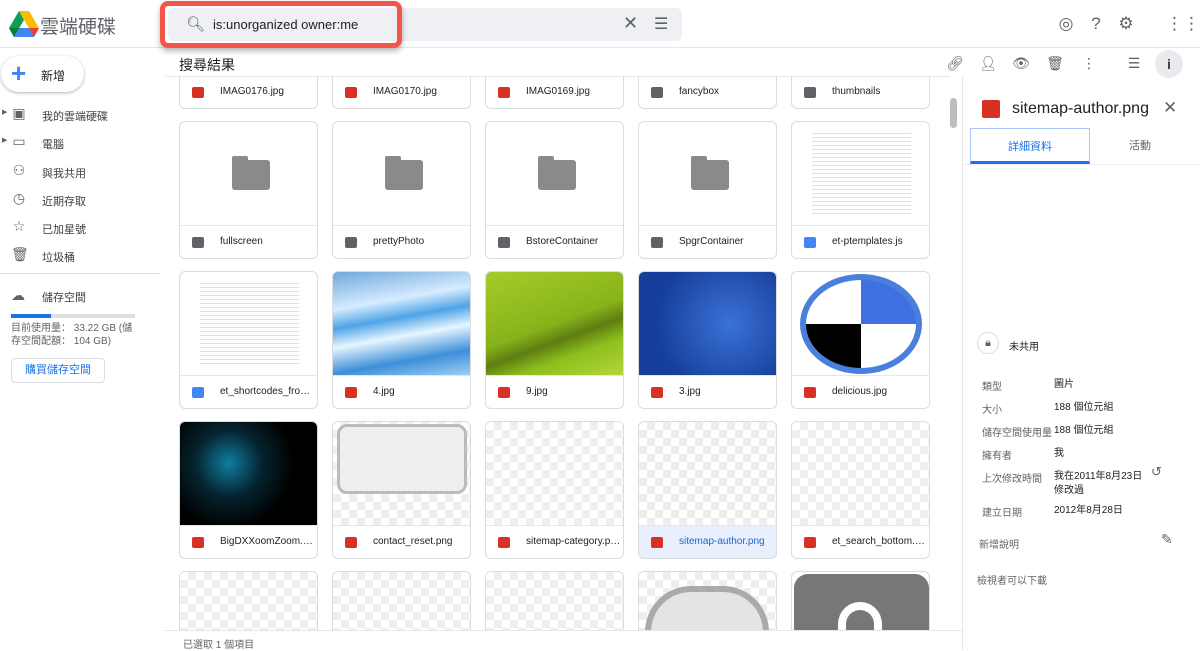 The width and height of the screenshot is (1200, 651). What do you see at coordinates (810, 242) in the screenshot?
I see `document-file-icon` at bounding box center [810, 242].